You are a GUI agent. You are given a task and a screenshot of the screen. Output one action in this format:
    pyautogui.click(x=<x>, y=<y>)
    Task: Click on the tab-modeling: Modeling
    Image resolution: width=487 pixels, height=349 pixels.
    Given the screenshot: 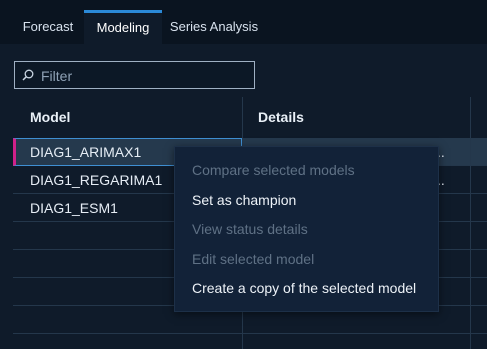 What is the action you would take?
    pyautogui.click(x=123, y=27)
    